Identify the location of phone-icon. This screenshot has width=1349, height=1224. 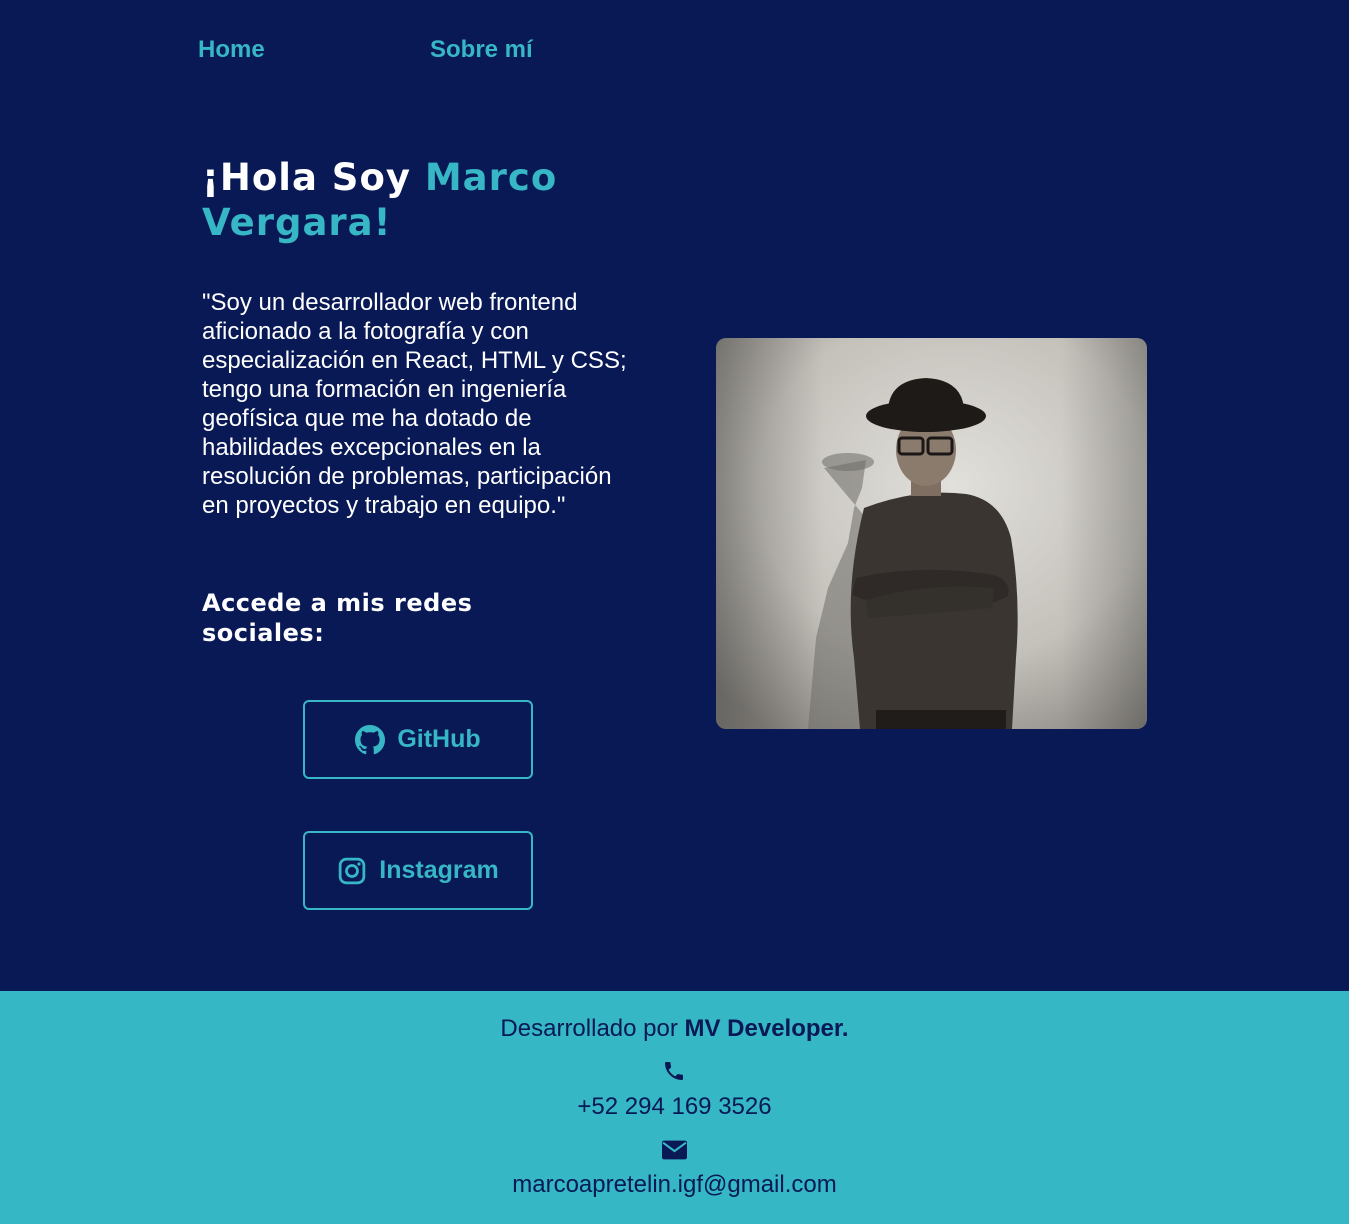
(674, 1073).